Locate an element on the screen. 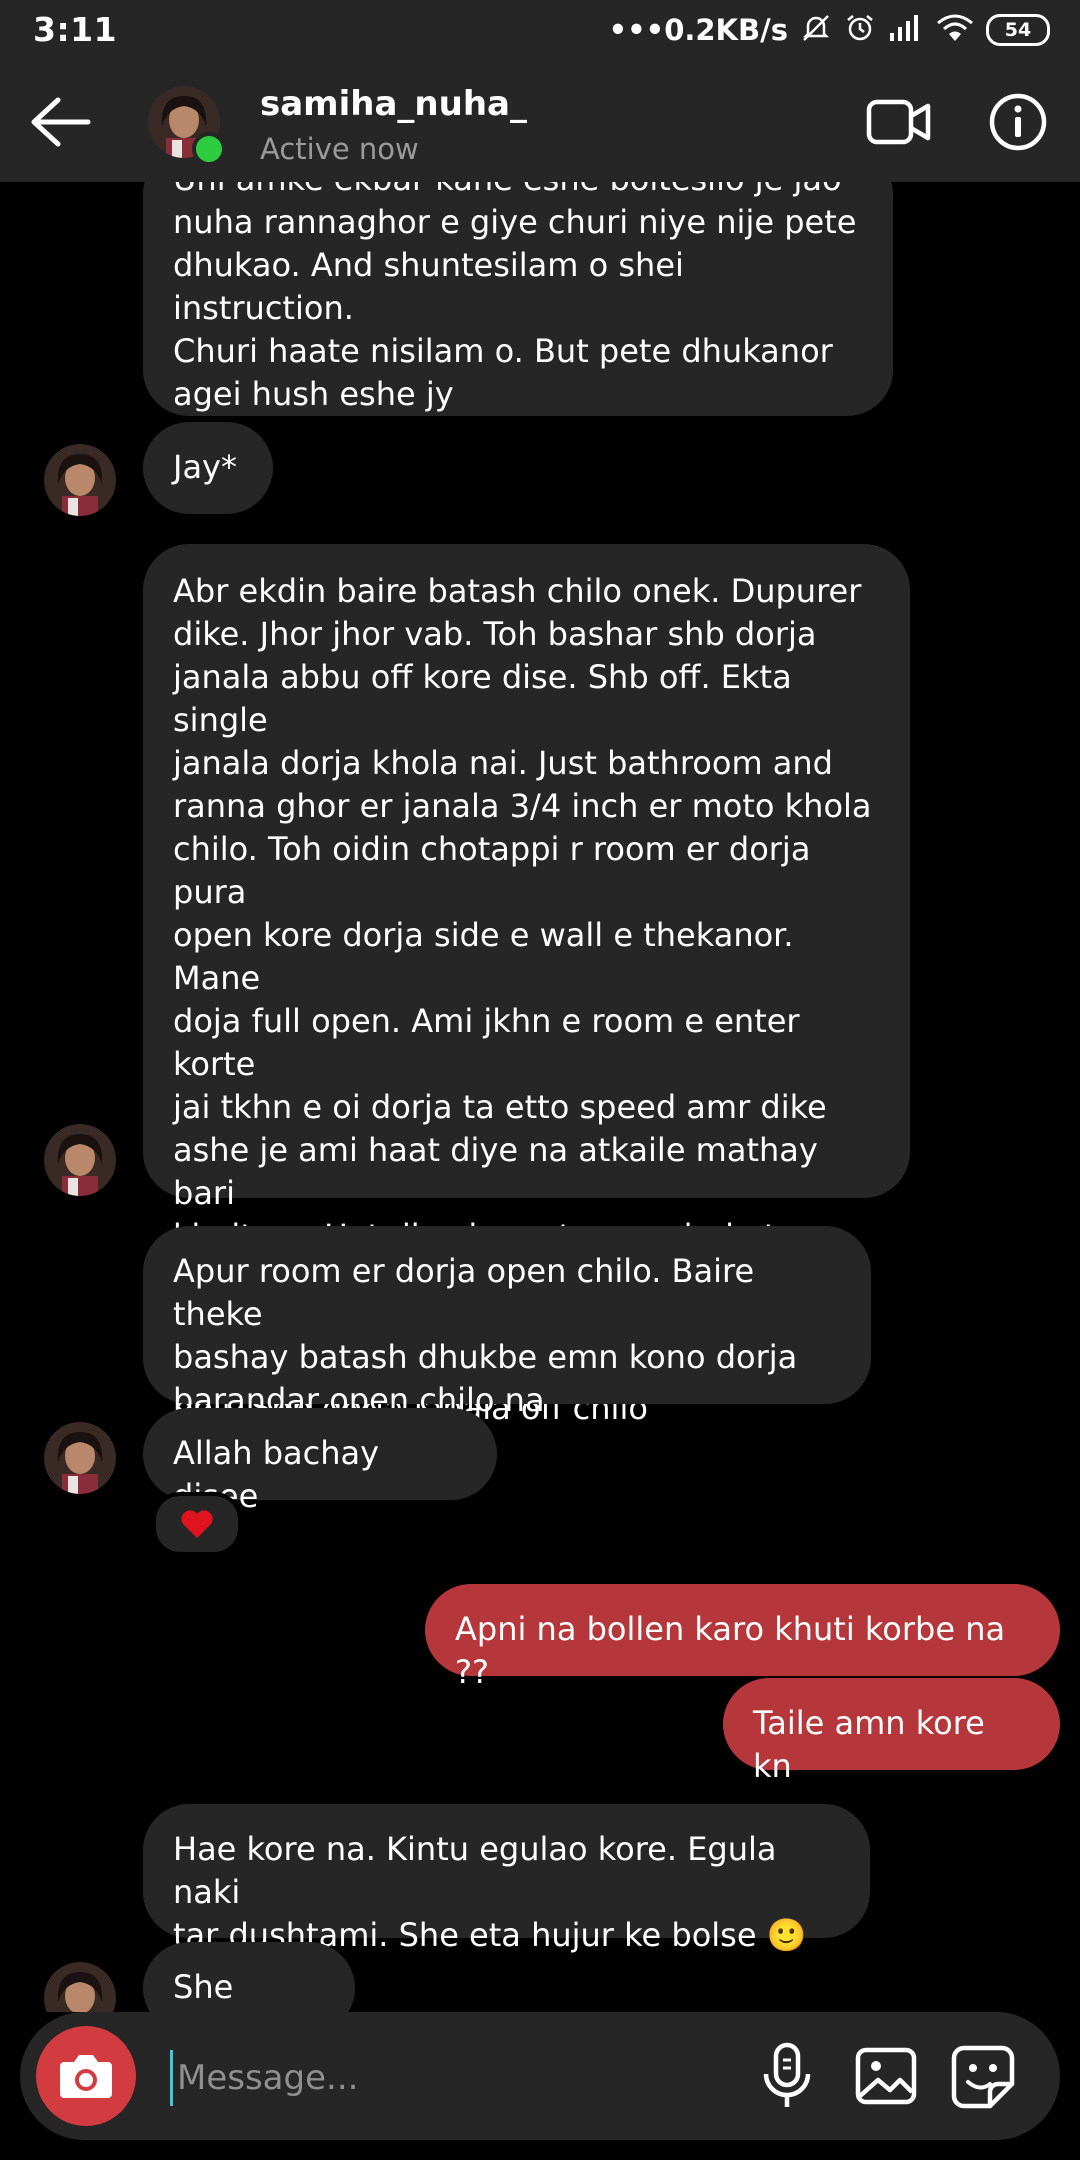  camera-button is located at coordinates (86, 2076).